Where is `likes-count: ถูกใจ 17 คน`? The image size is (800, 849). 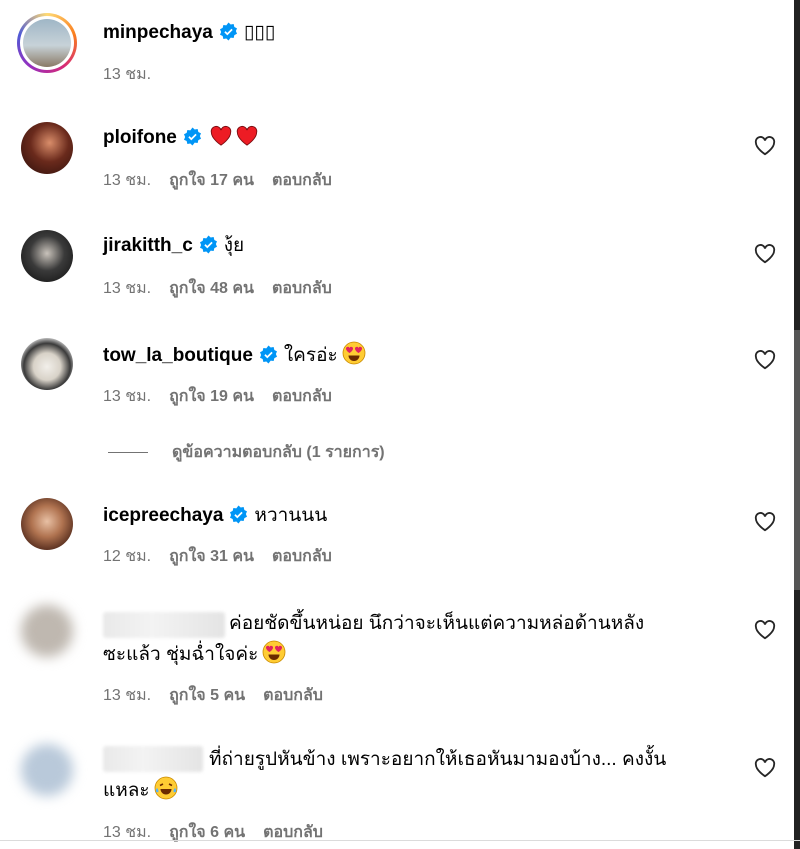
likes-count: ถูกใจ 17 คน is located at coordinates (211, 180).